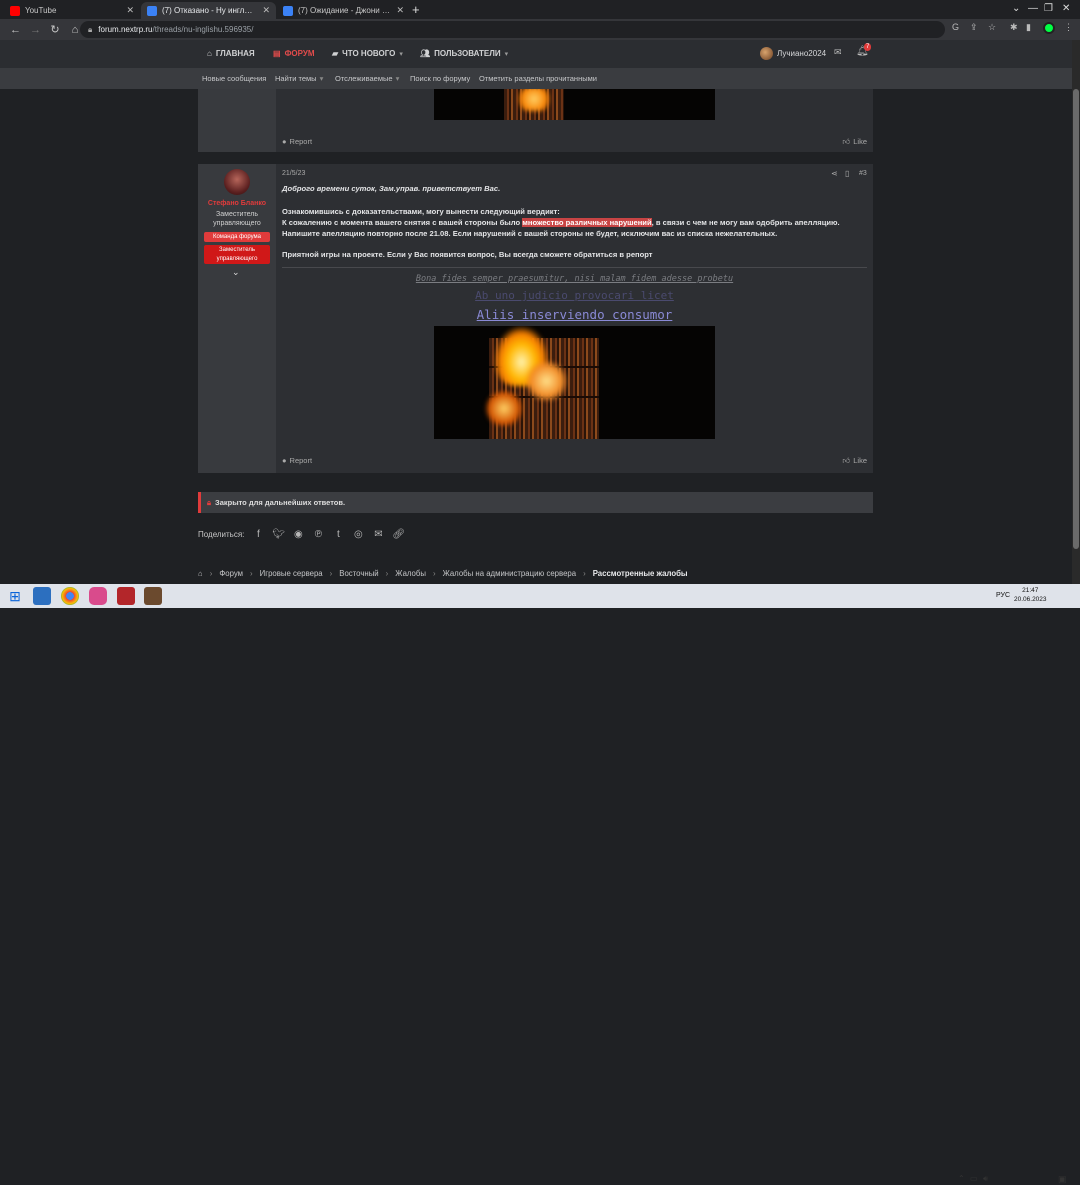 This screenshot has height=1185, width=1080. Describe the element at coordinates (301, 460) in the screenshot. I see `report-label: Report` at that location.